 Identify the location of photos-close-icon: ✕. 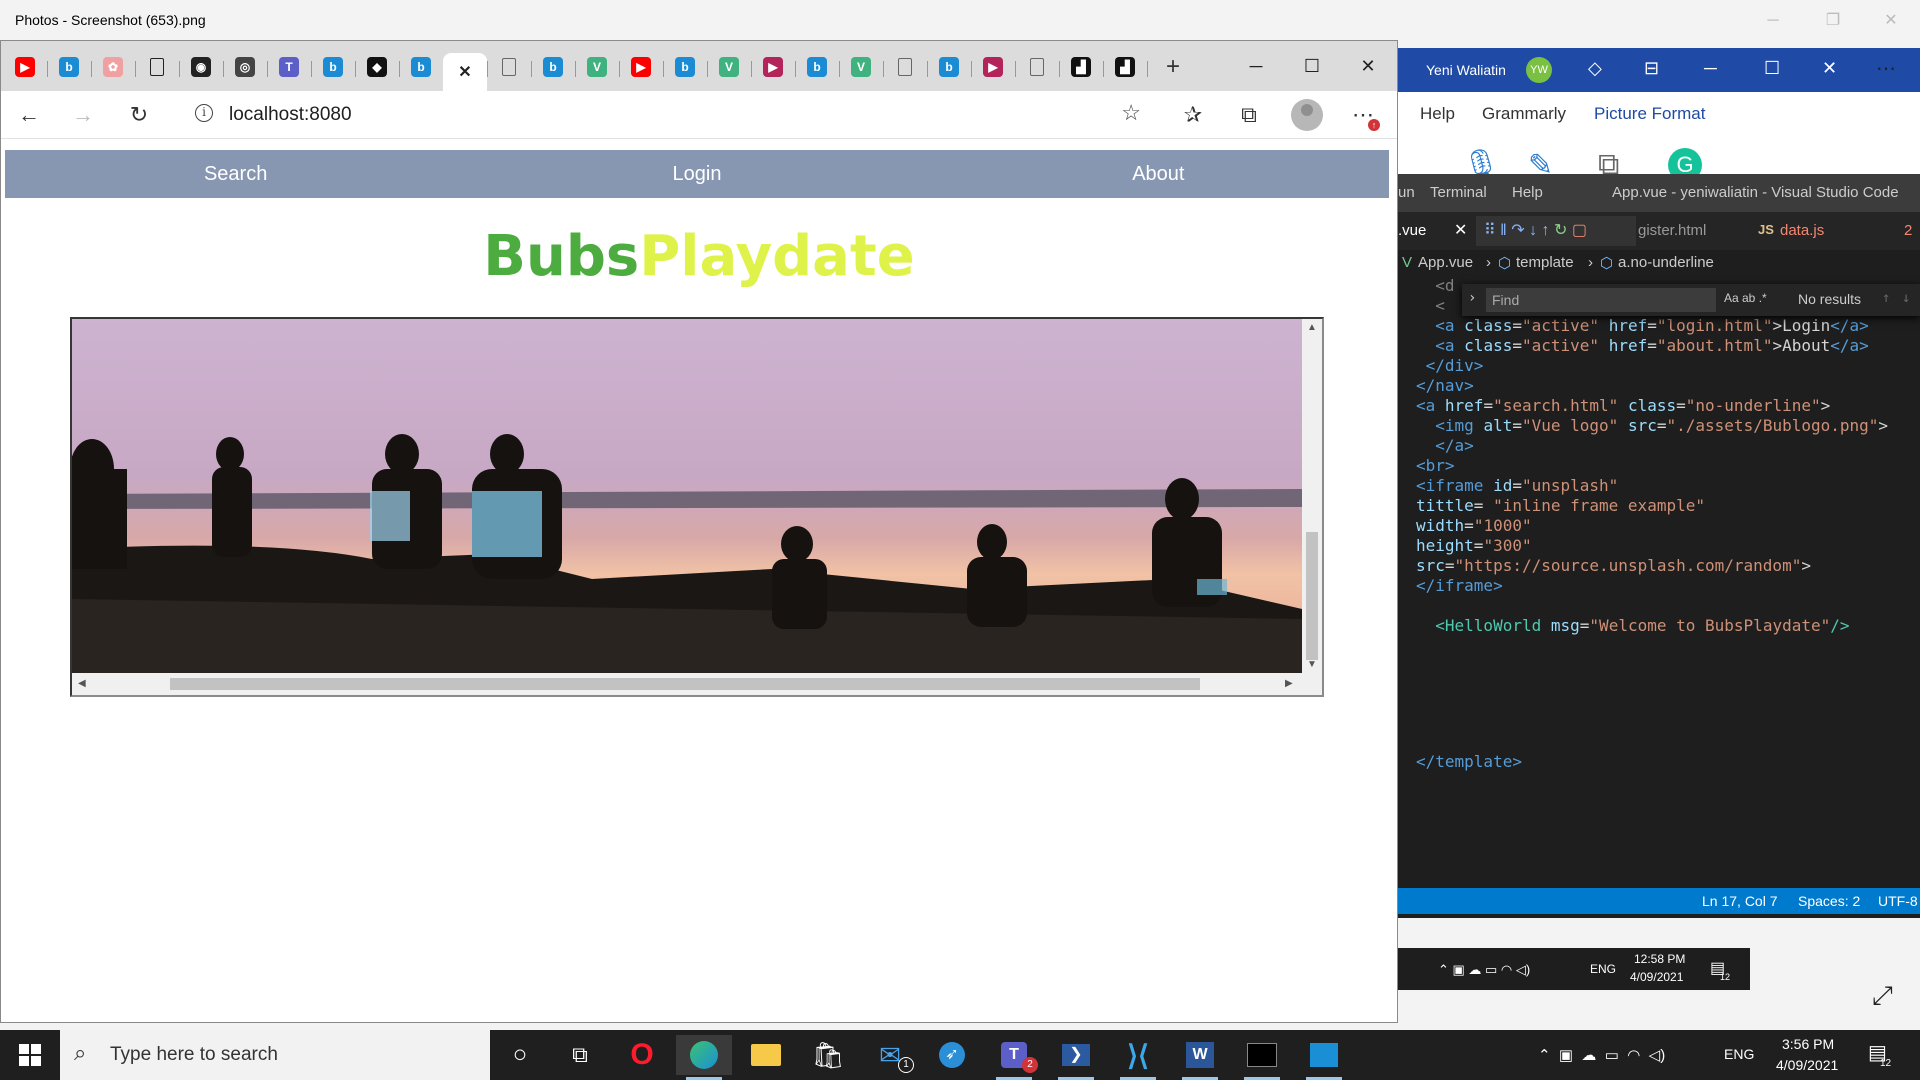
(1891, 21).